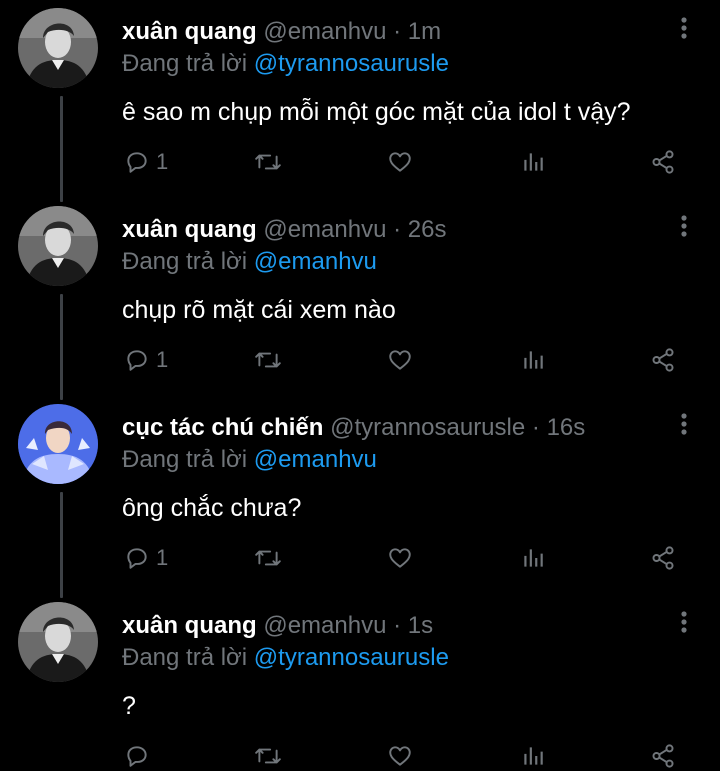 The image size is (720, 771). I want to click on tweet-text: ông chắc chưa?, so click(212, 508).